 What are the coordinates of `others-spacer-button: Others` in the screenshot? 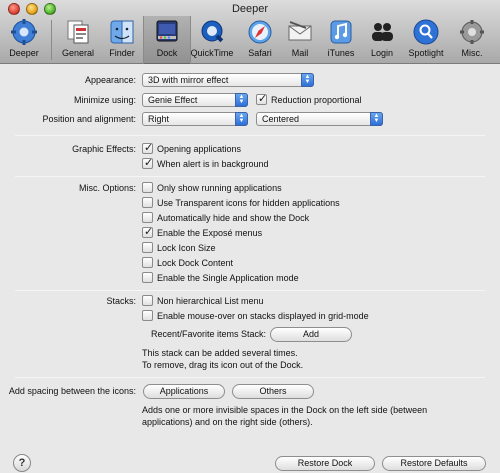 It's located at (273, 391).